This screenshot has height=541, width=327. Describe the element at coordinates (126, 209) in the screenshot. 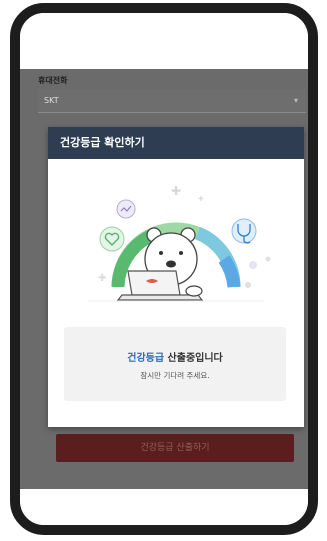

I see `chart-bubble-icon` at that location.